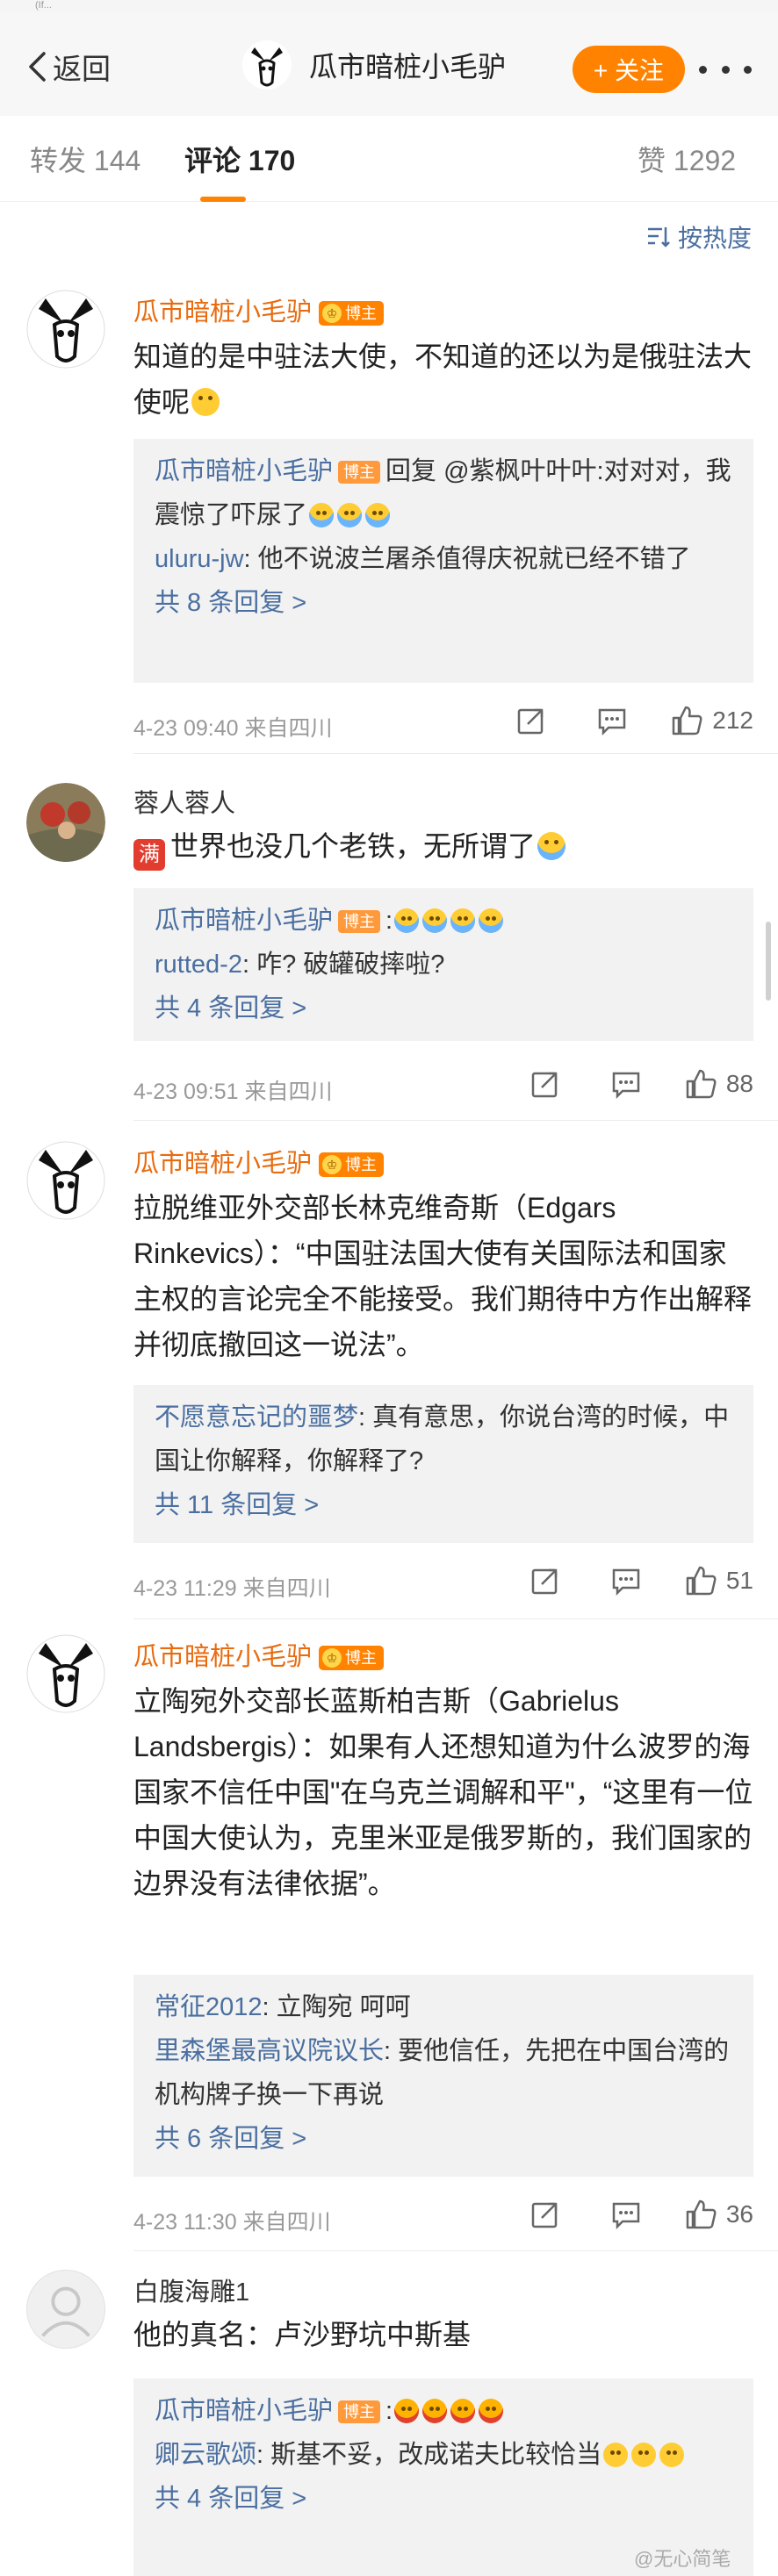 The height and width of the screenshot is (2576, 778). What do you see at coordinates (184, 801) in the screenshot?
I see `comment-author: 蓉人蓉人` at bounding box center [184, 801].